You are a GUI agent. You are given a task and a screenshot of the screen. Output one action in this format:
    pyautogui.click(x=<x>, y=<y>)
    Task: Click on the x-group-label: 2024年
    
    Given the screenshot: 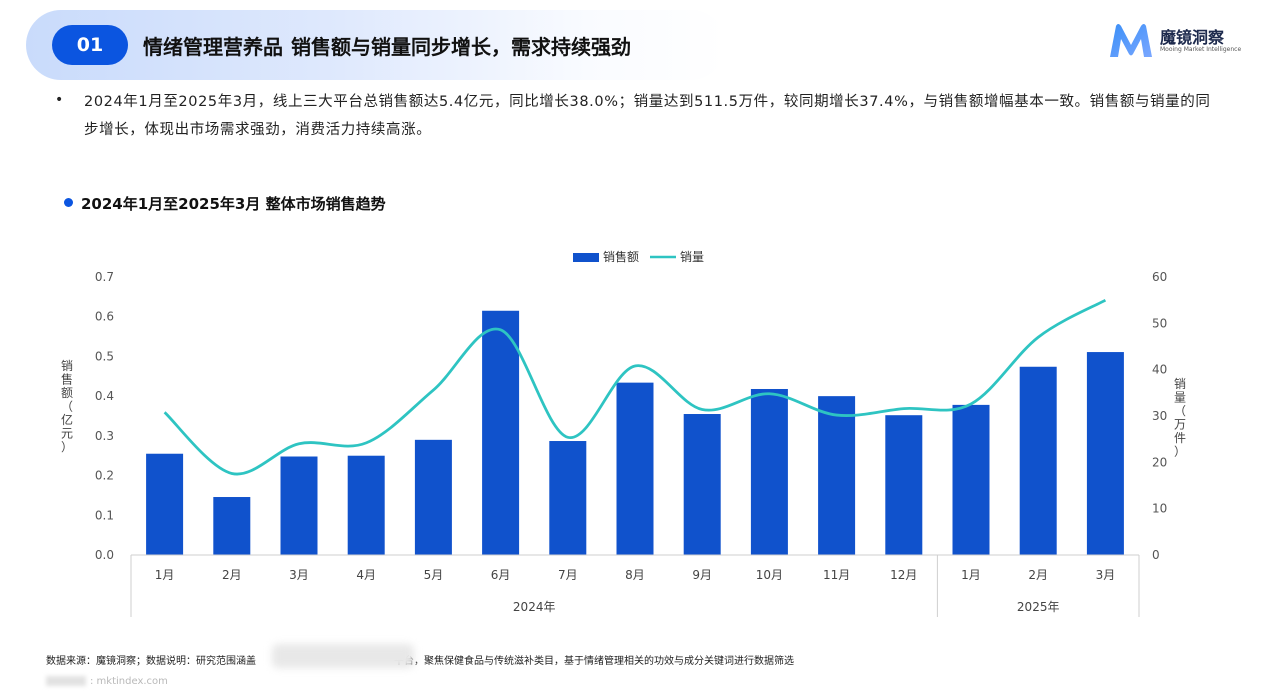 What is the action you would take?
    pyautogui.click(x=534, y=607)
    